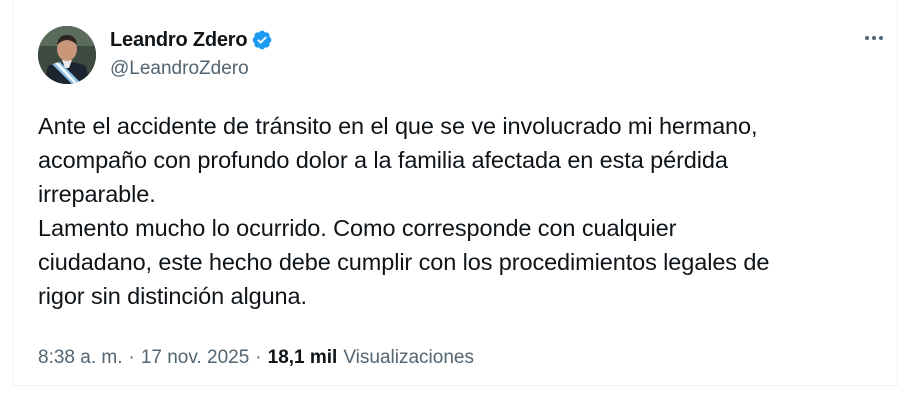  Describe the element at coordinates (80, 358) in the screenshot. I see `tweet-time: 8:38 a. m.` at that location.